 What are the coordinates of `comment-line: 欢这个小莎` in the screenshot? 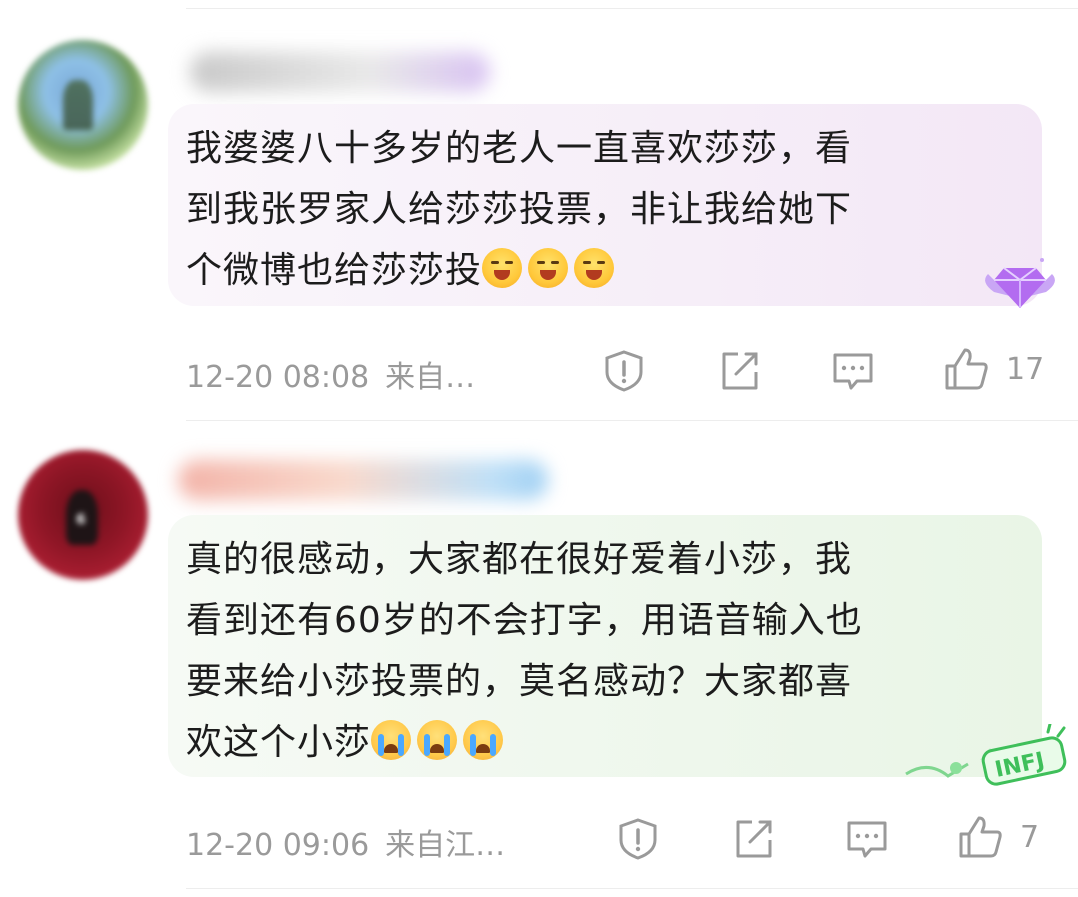 It's located at (596, 742).